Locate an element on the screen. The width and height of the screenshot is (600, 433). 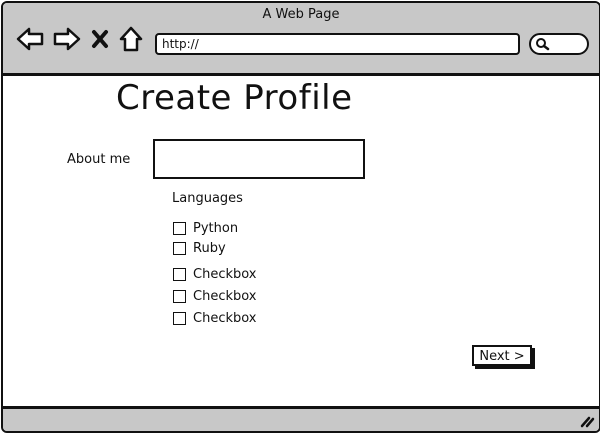
window-title: A Web Page is located at coordinates (301, 14).